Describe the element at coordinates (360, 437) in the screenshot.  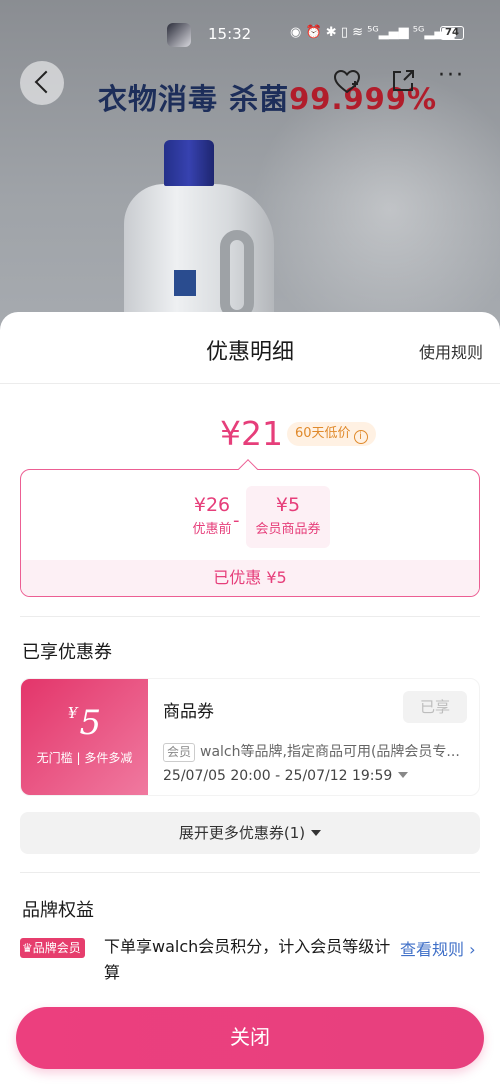
I see `info-icon: i` at that location.